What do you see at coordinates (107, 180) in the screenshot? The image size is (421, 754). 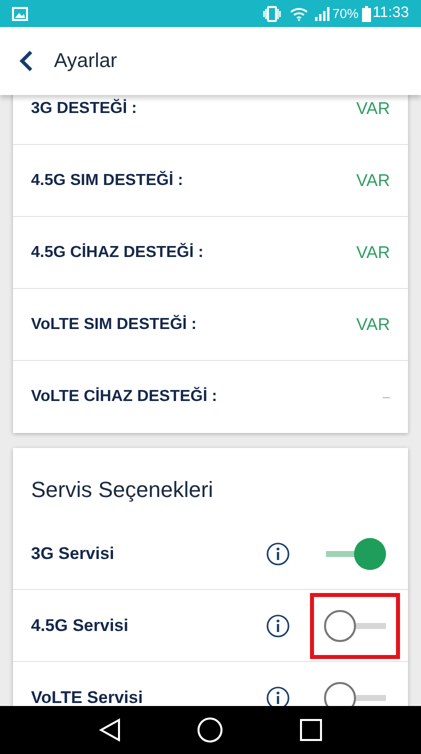 I see `support-label: 4.5G SIM DESTEĞİ :` at bounding box center [107, 180].